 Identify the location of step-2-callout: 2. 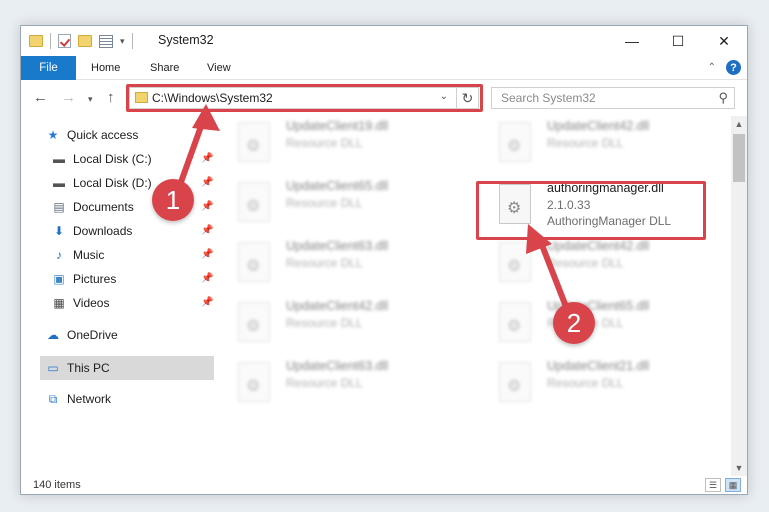
(574, 323).